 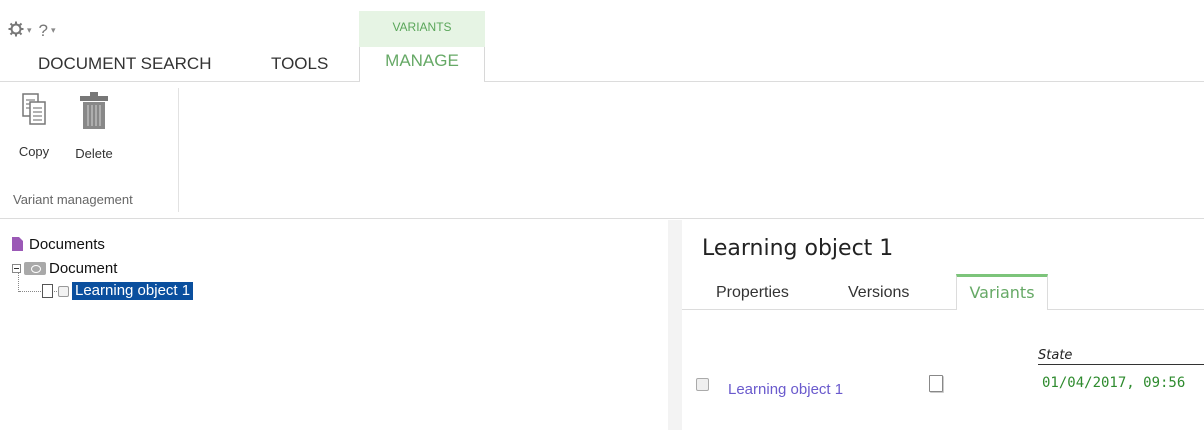 I want to click on ribbon-divider, so click(x=602, y=81).